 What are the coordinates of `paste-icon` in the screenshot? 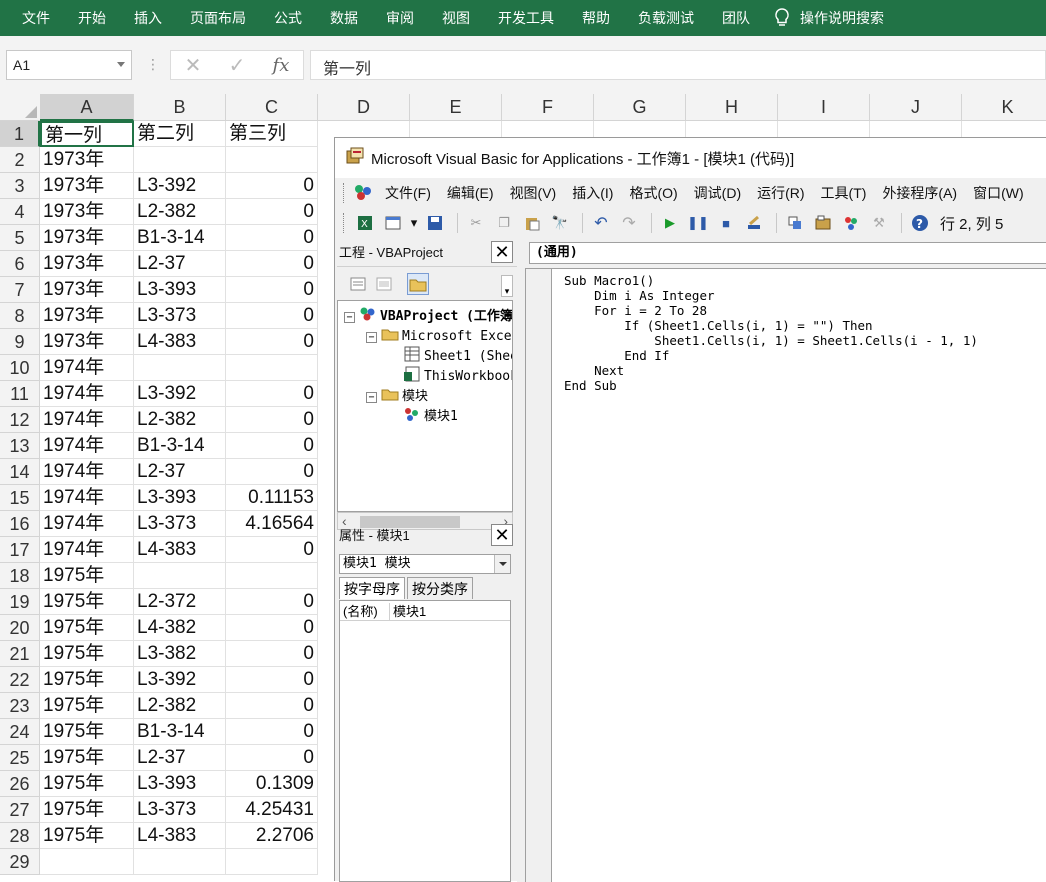 It's located at (532, 223).